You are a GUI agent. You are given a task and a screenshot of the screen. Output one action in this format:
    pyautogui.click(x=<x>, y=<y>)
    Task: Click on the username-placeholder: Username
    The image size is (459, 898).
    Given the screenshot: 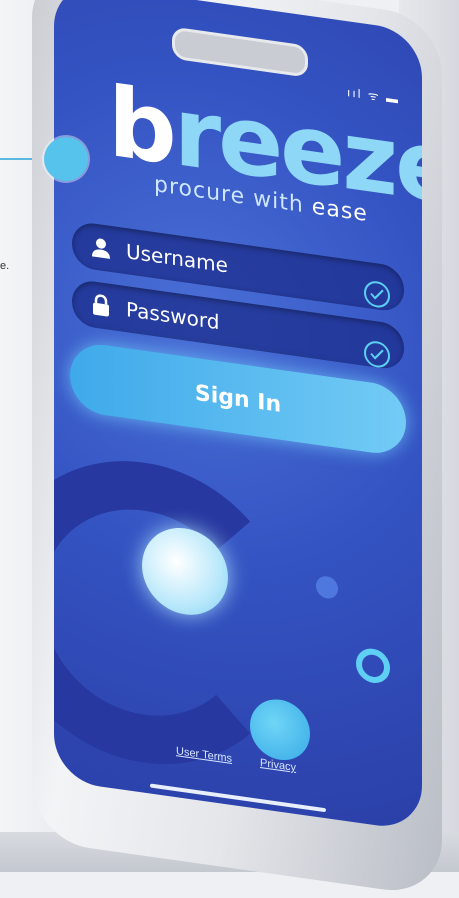 What is the action you would take?
    pyautogui.click(x=177, y=258)
    